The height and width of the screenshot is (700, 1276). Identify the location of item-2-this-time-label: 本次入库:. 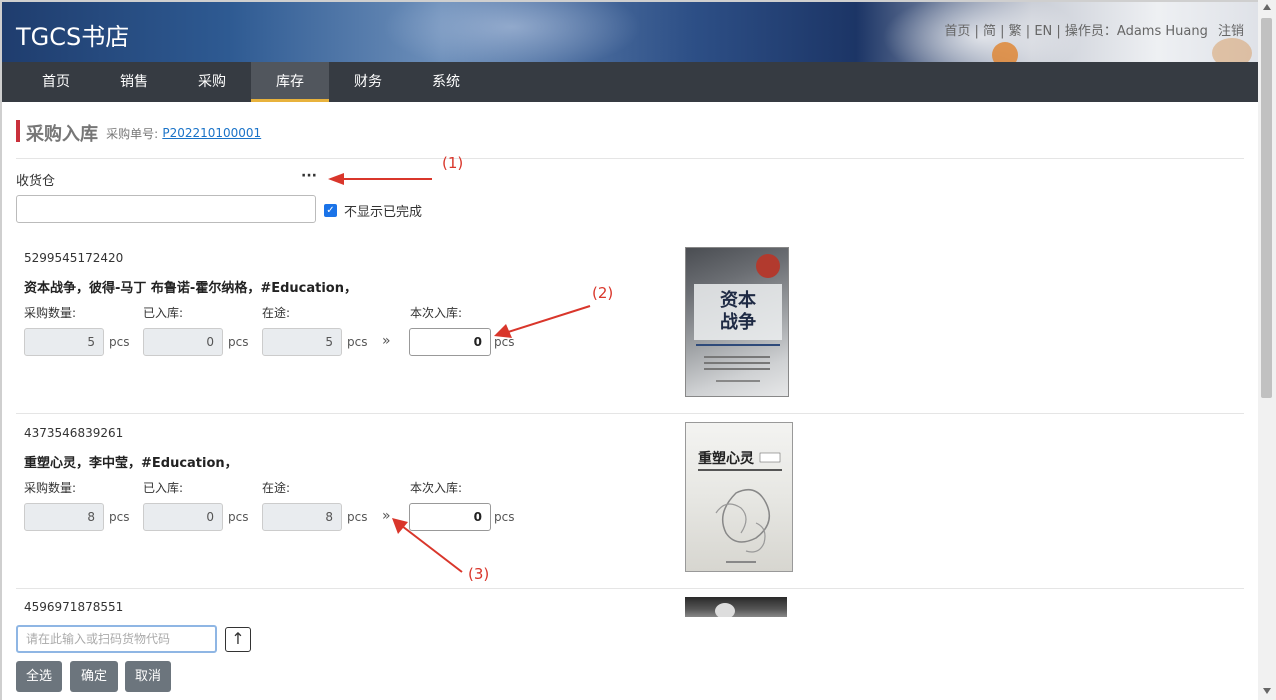
(436, 488).